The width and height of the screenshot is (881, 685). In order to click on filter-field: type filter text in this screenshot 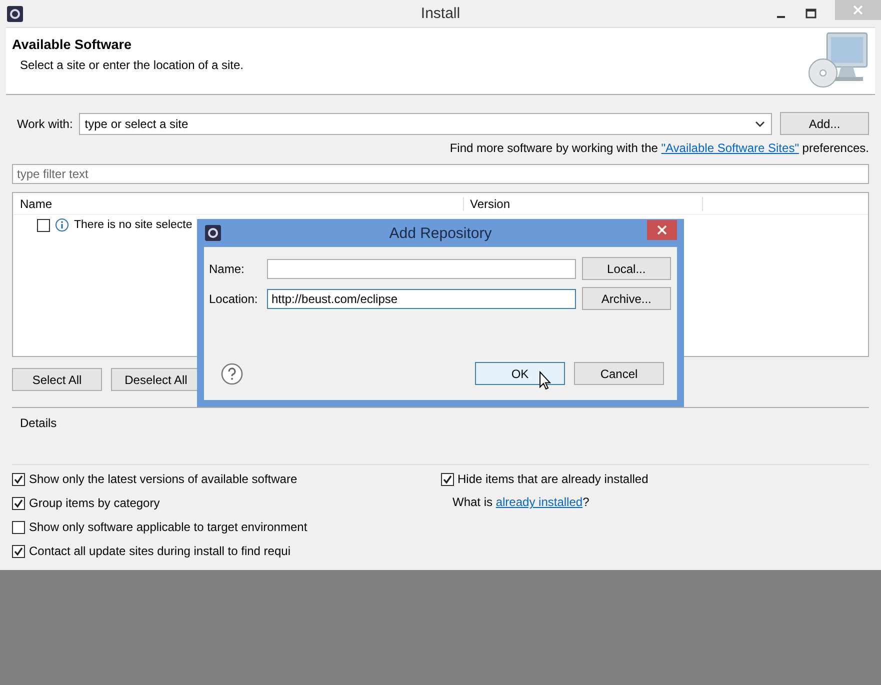, I will do `click(440, 174)`.